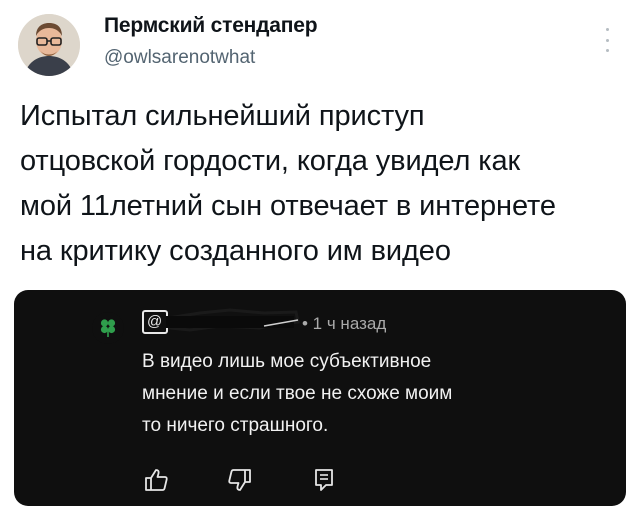 The width and height of the screenshot is (640, 513). I want to click on commenter-avatar, so click(108, 328).